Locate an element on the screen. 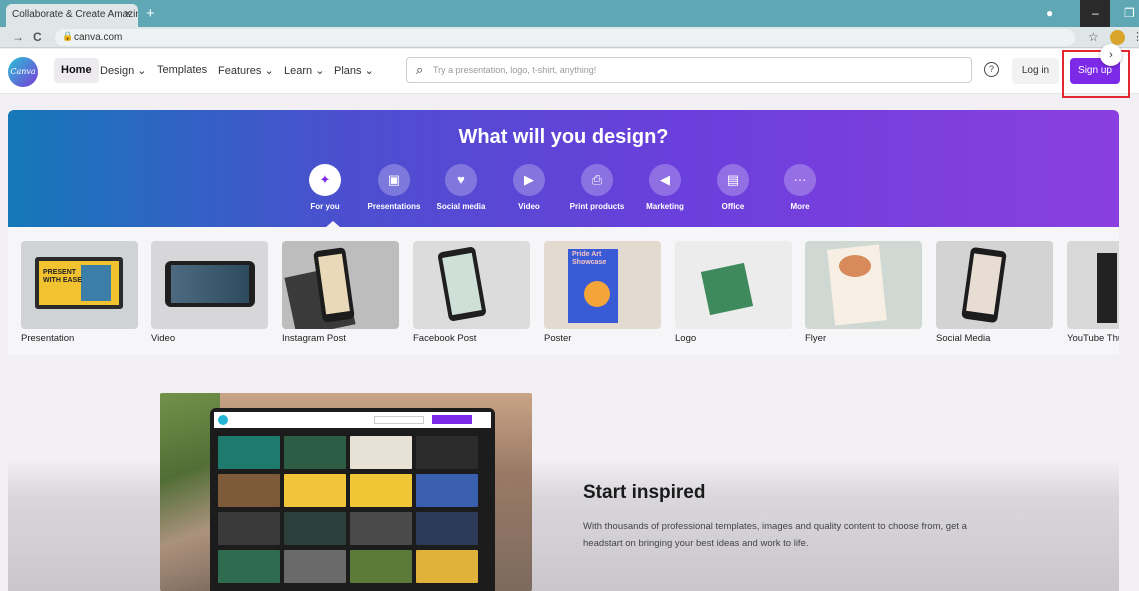  category-print-products: ⎙ Print products is located at coordinates (597, 187).